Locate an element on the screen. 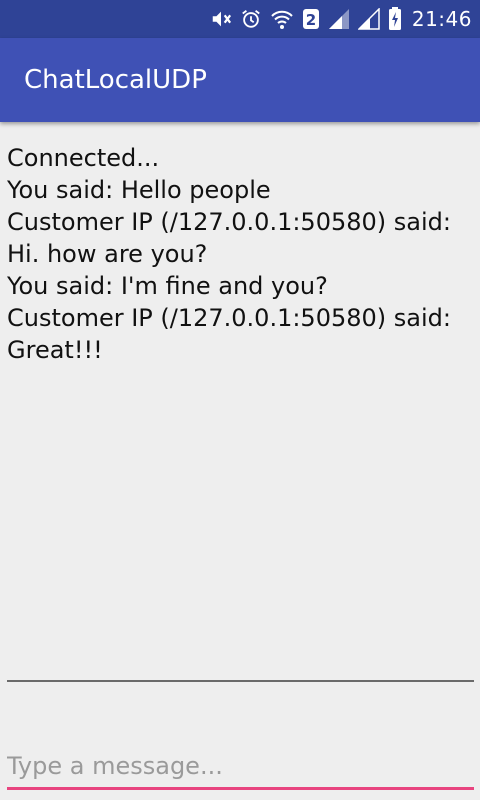 The height and width of the screenshot is (800, 480). wifi-icon is located at coordinates (282, 19).